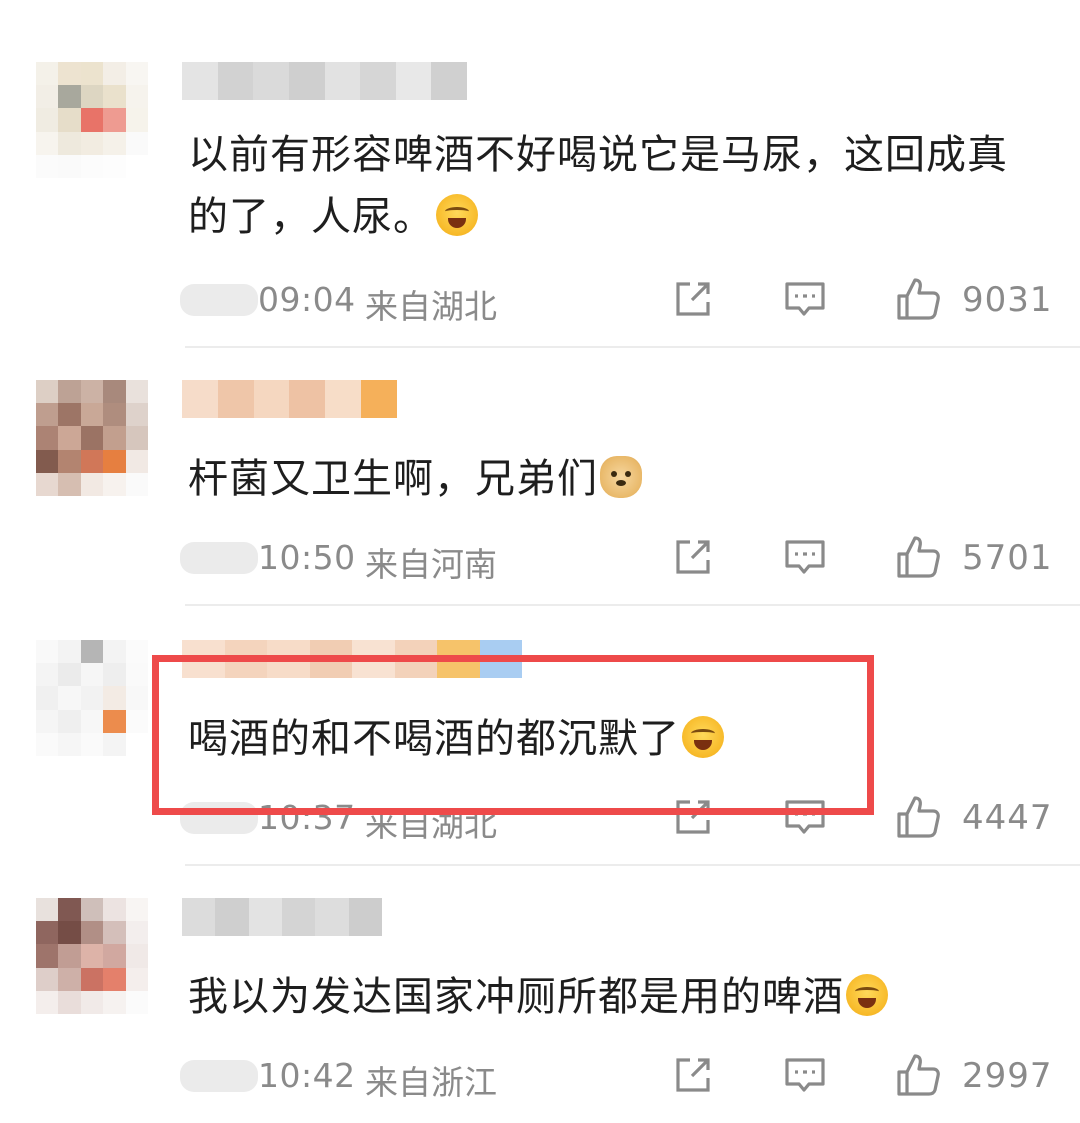  I want to click on comment-location: 来自浙江, so click(431, 1082).